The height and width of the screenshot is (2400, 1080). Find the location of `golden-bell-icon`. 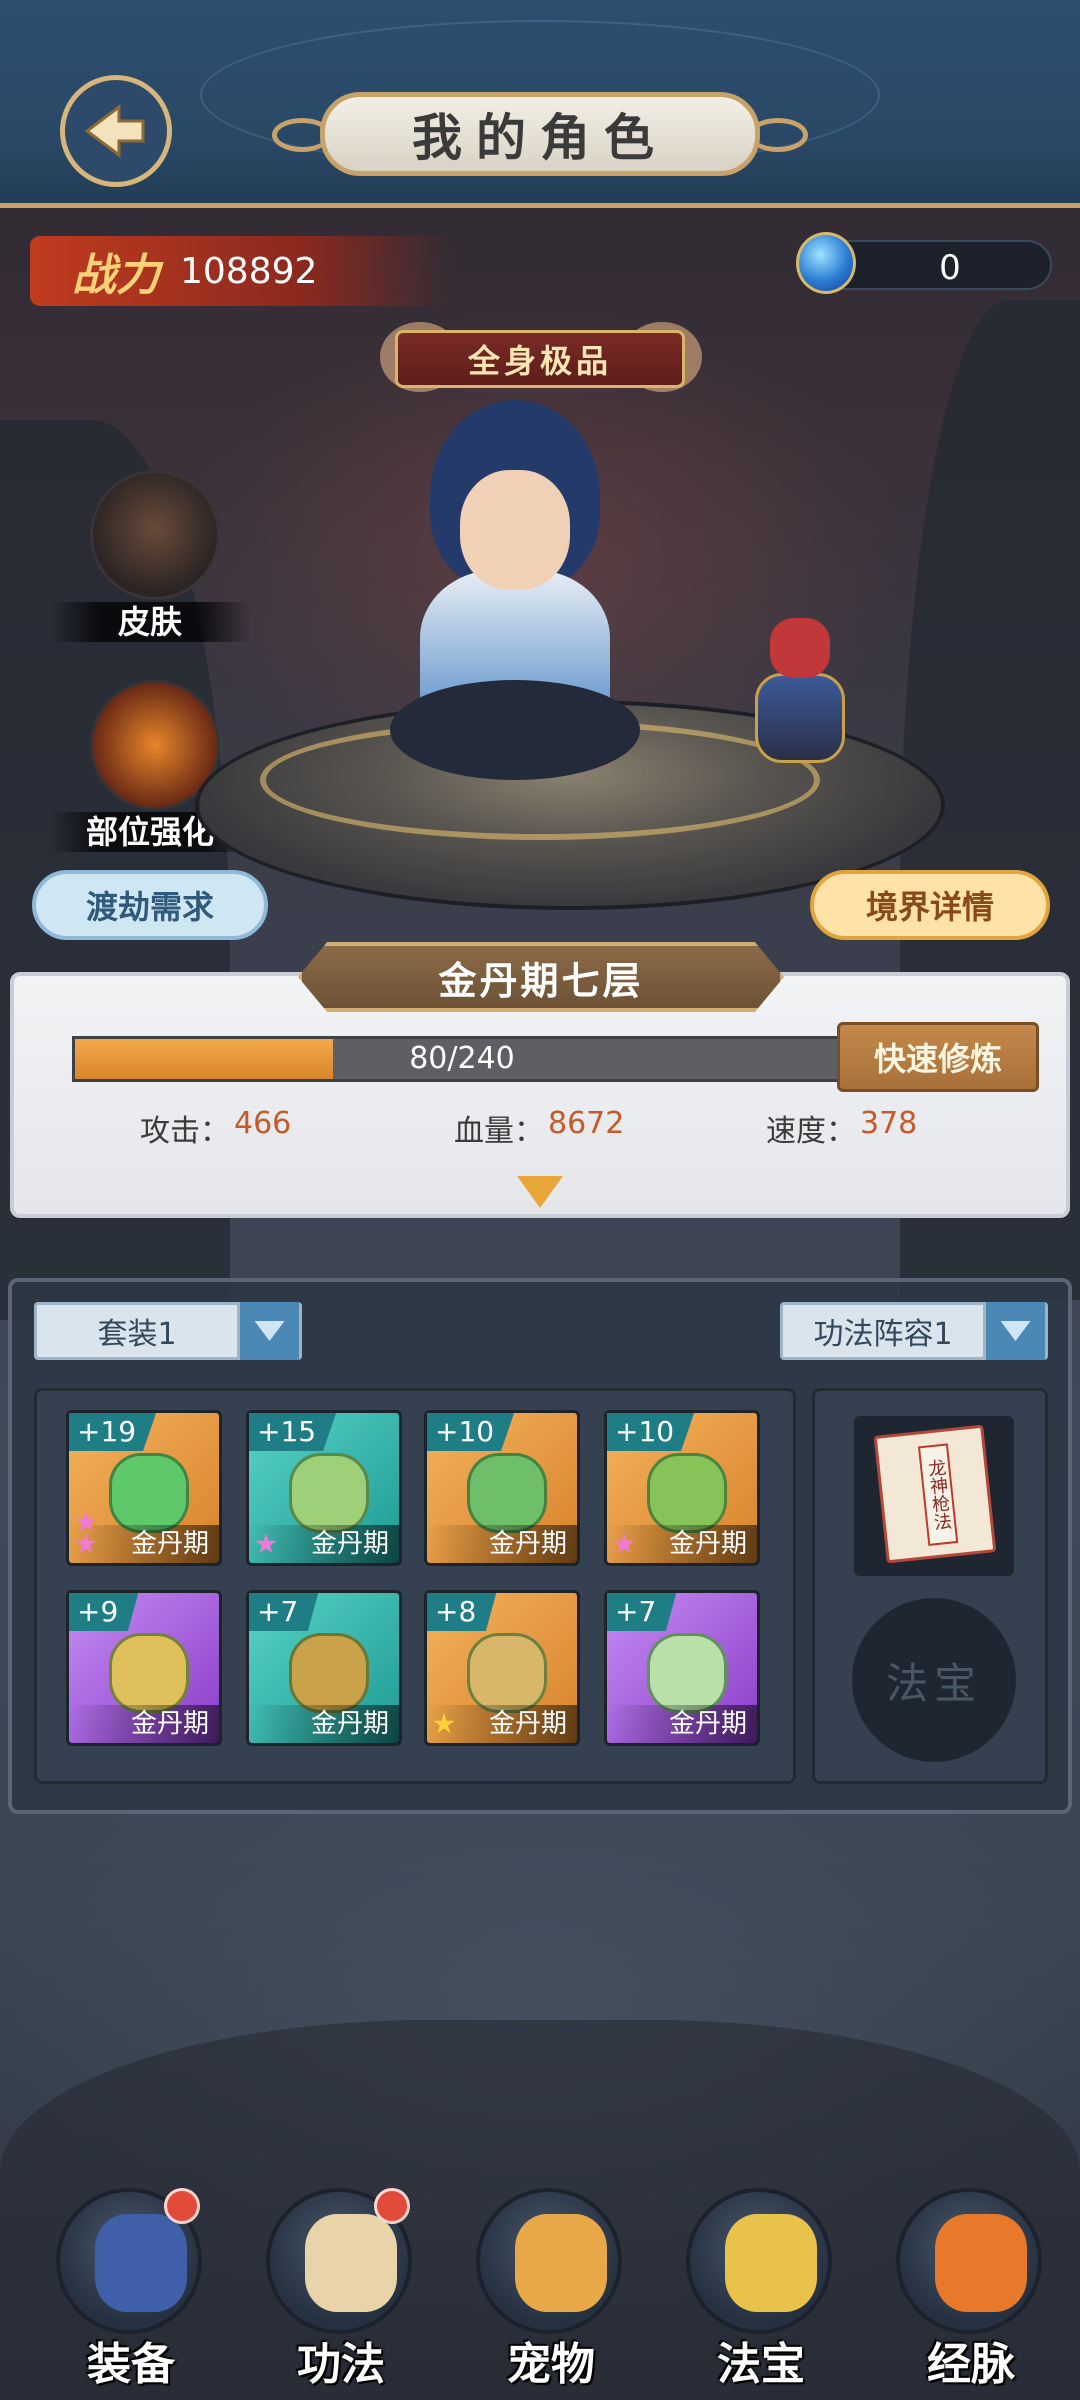

golden-bell-icon is located at coordinates (759, 2261).